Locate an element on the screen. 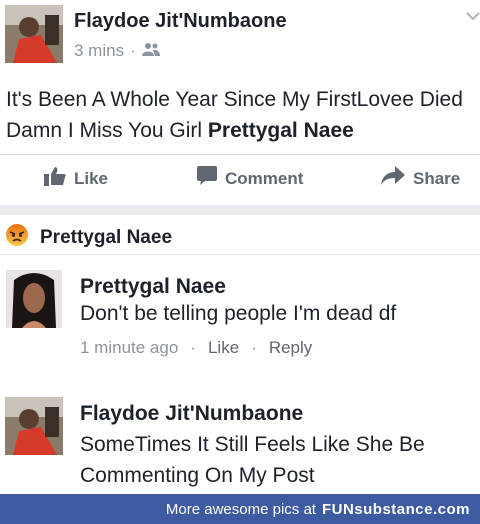  share-button: Share is located at coordinates (420, 178).